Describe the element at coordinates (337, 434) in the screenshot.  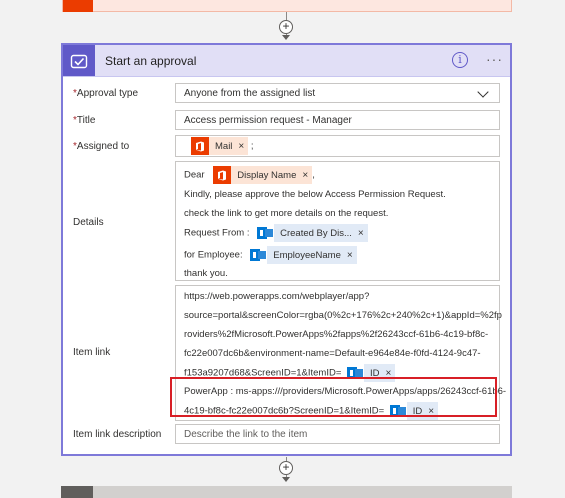
I see `item-link-description-input: Describe the link to the item` at that location.